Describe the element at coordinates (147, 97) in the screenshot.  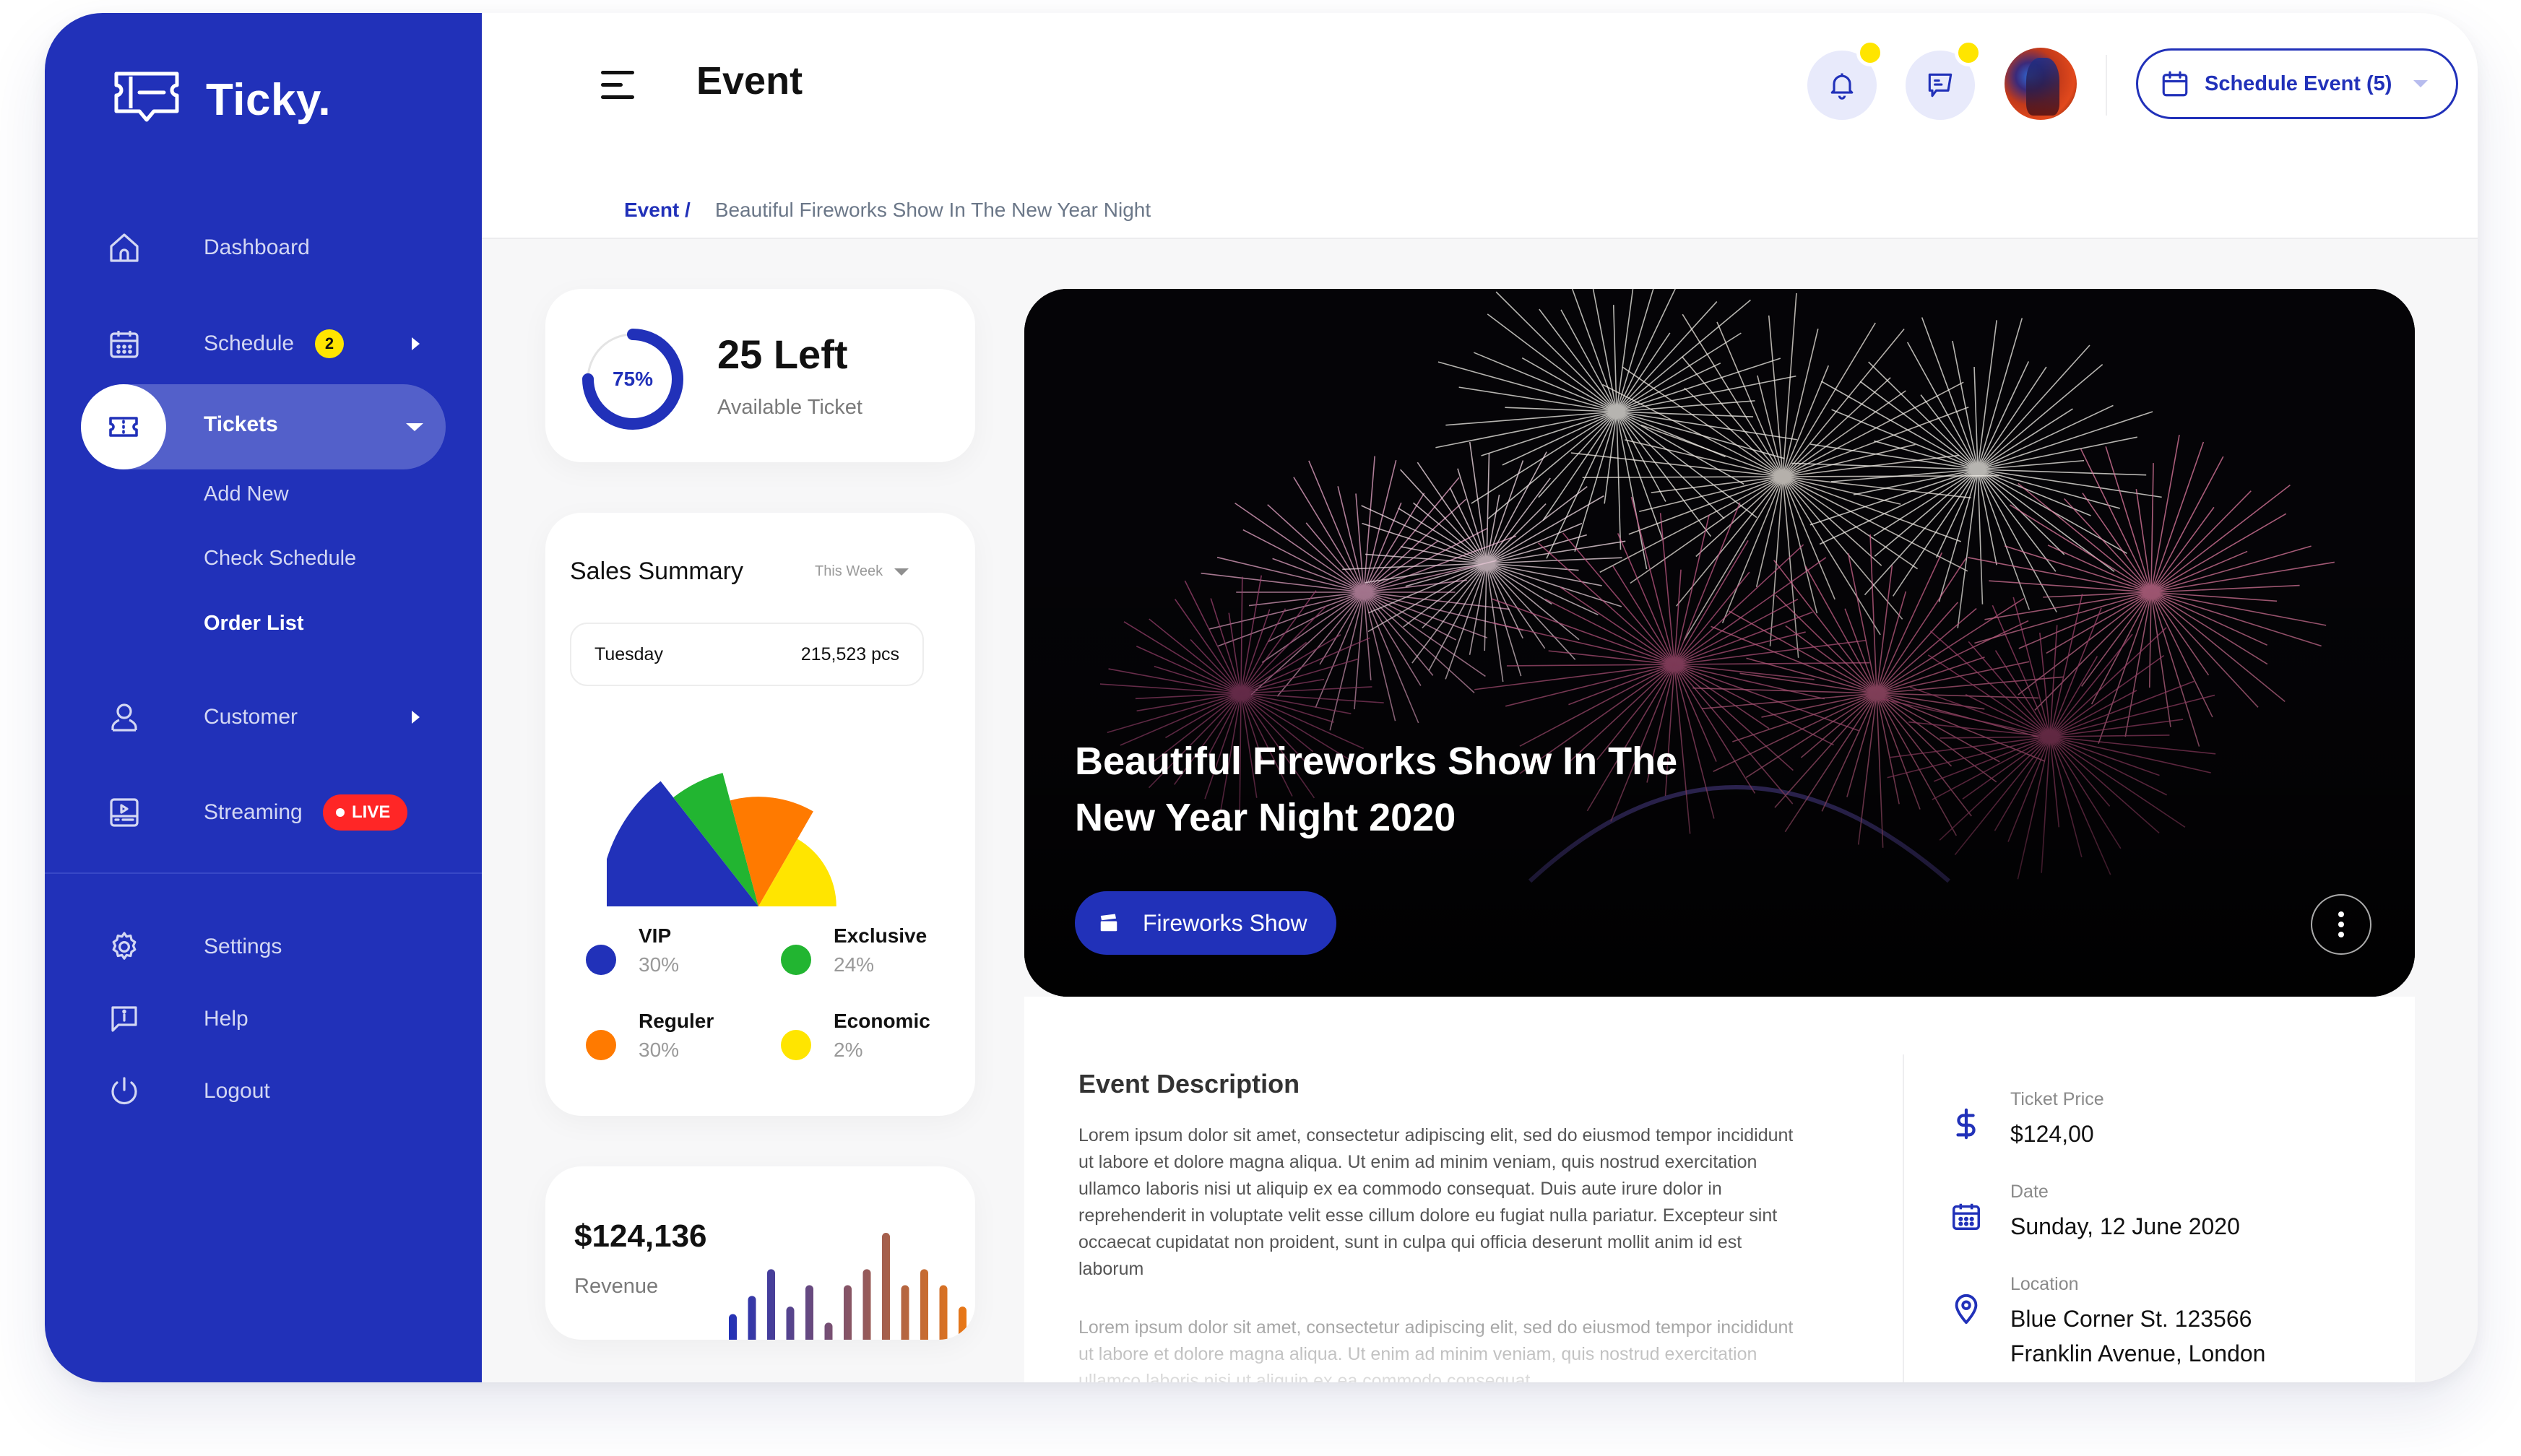
I see `ticket-logo-icon` at that location.